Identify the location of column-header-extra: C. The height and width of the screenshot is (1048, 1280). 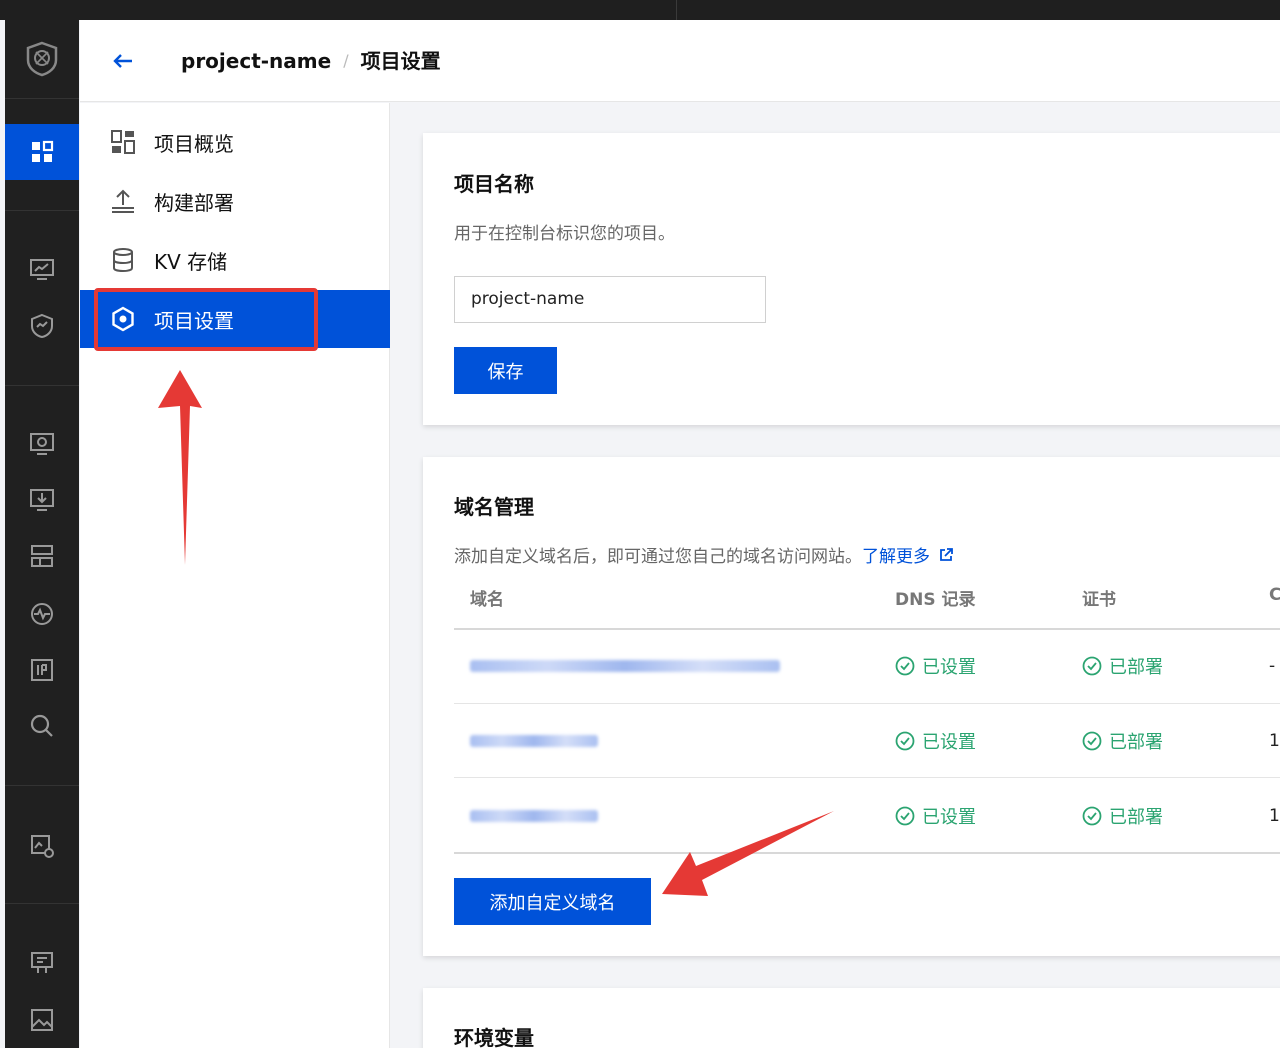
(1274, 595).